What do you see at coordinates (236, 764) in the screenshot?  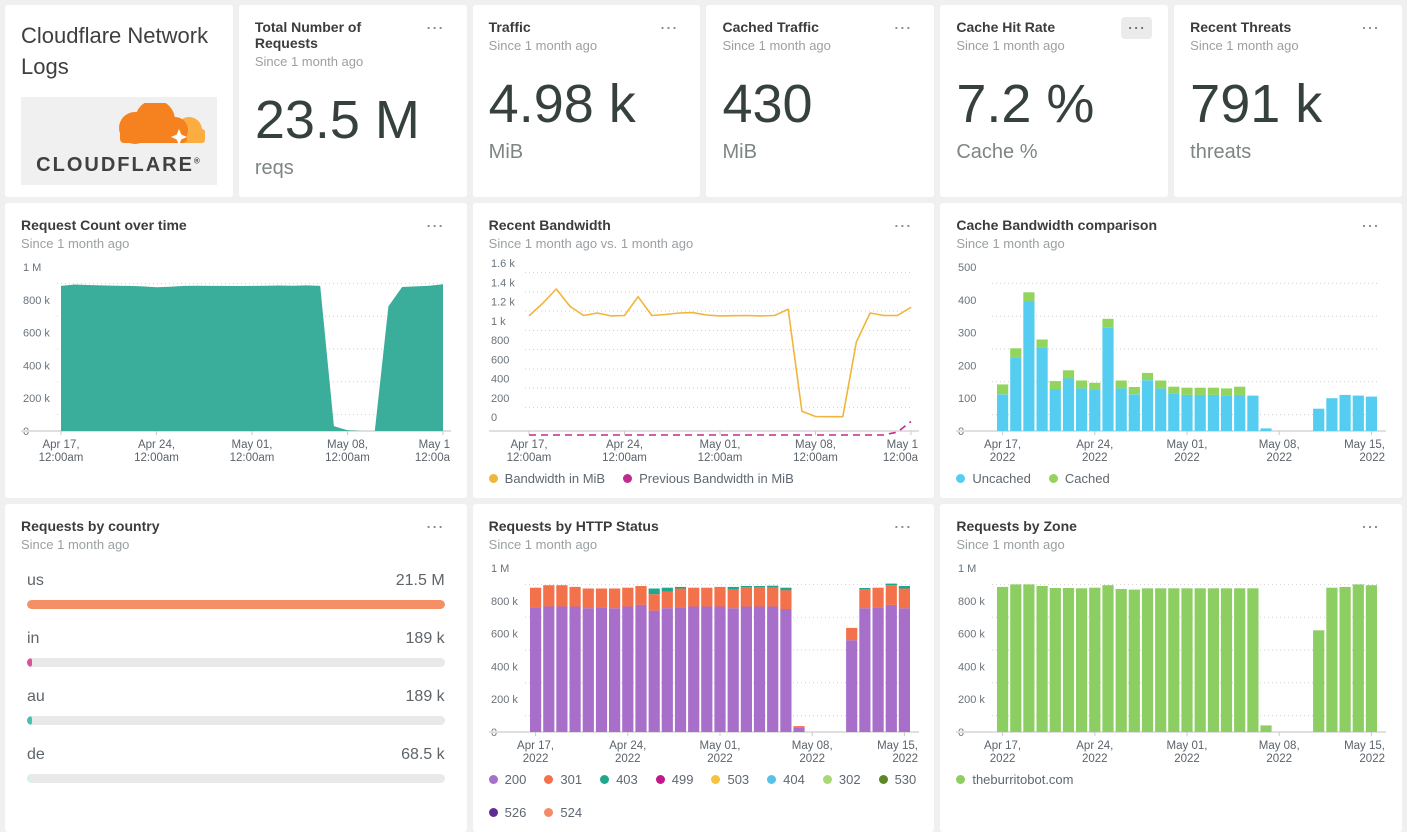 I see `country-row: de 68.5 k` at bounding box center [236, 764].